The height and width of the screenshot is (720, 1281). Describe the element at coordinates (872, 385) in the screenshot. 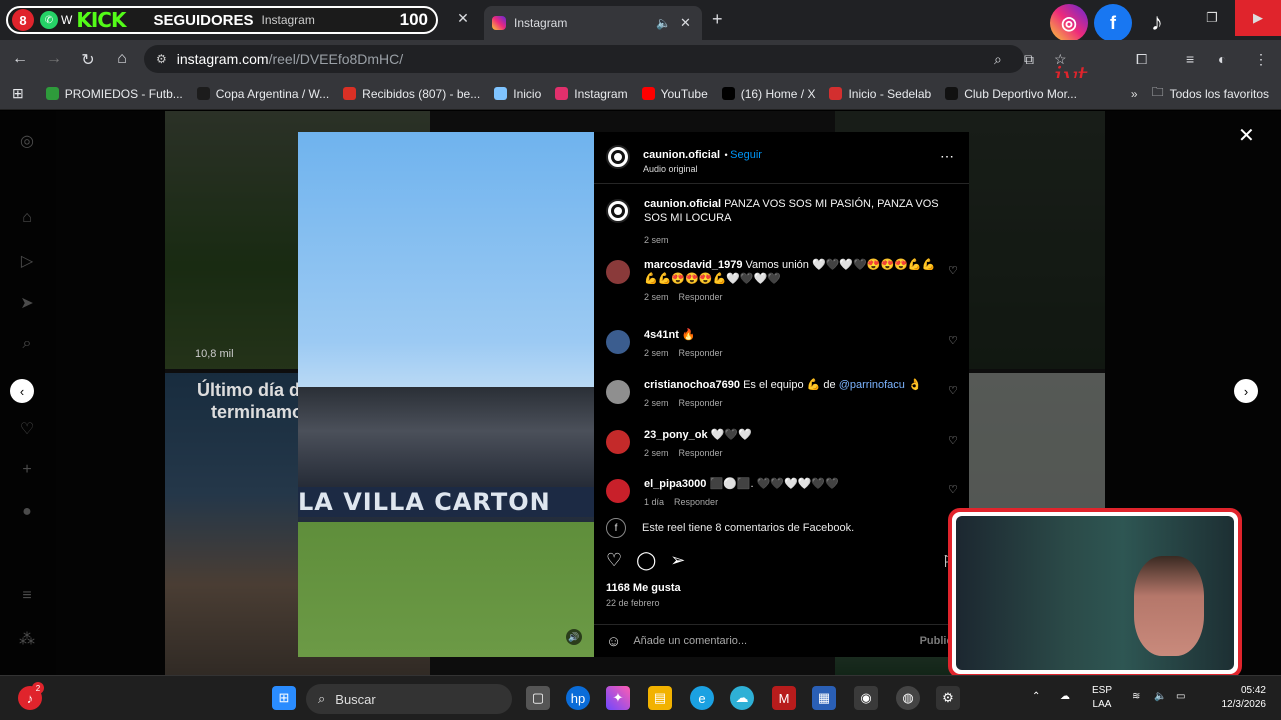

I see `comment-mention: @parrinofacu` at that location.